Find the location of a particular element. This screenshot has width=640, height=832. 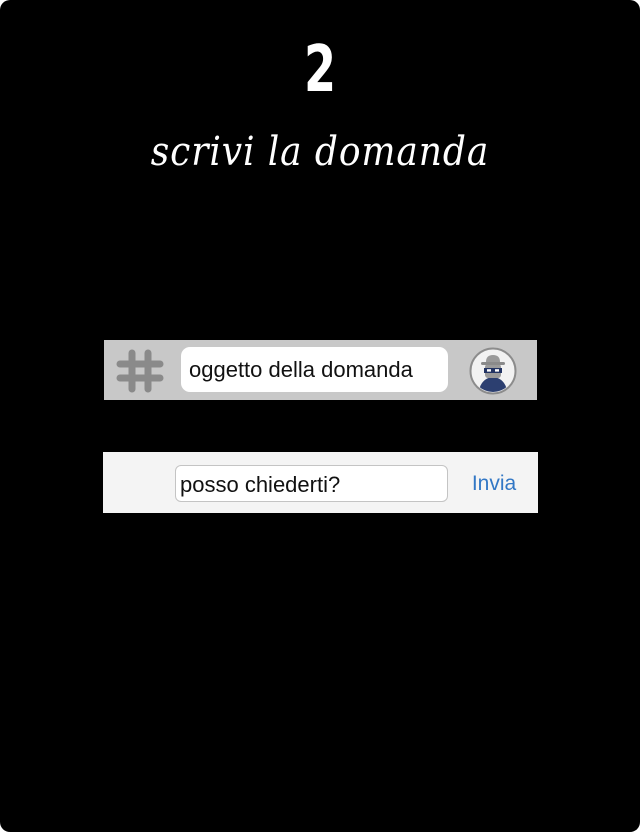

message-bar: posso chiederti? Invia is located at coordinates (320, 482).